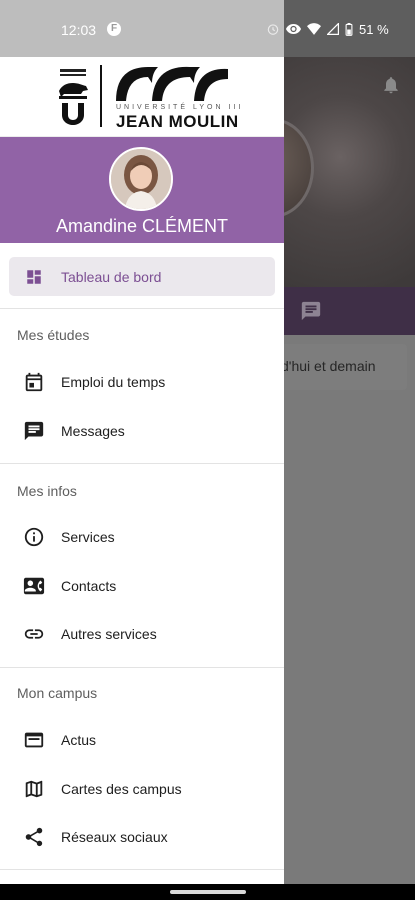  Describe the element at coordinates (121, 789) in the screenshot. I see `menu-label: Cartes des campus` at that location.